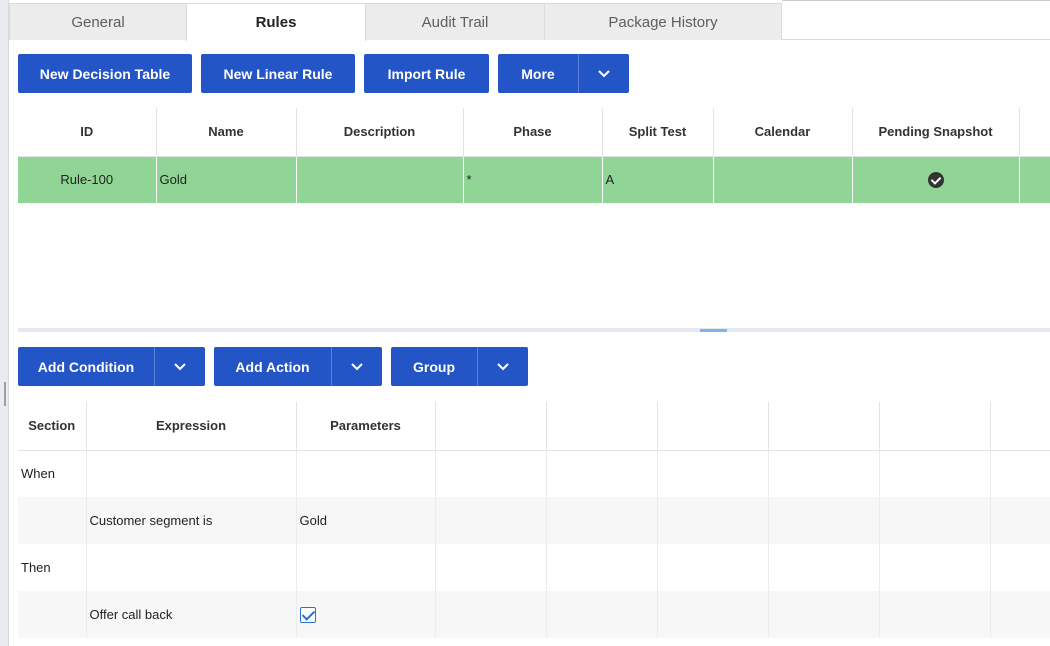 The width and height of the screenshot is (1050, 646). What do you see at coordinates (713, 330) in the screenshot?
I see `splitter-handle` at bounding box center [713, 330].